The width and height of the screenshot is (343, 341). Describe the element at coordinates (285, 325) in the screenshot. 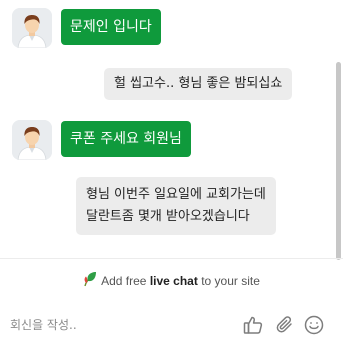

I see `paperclip-icon` at that location.